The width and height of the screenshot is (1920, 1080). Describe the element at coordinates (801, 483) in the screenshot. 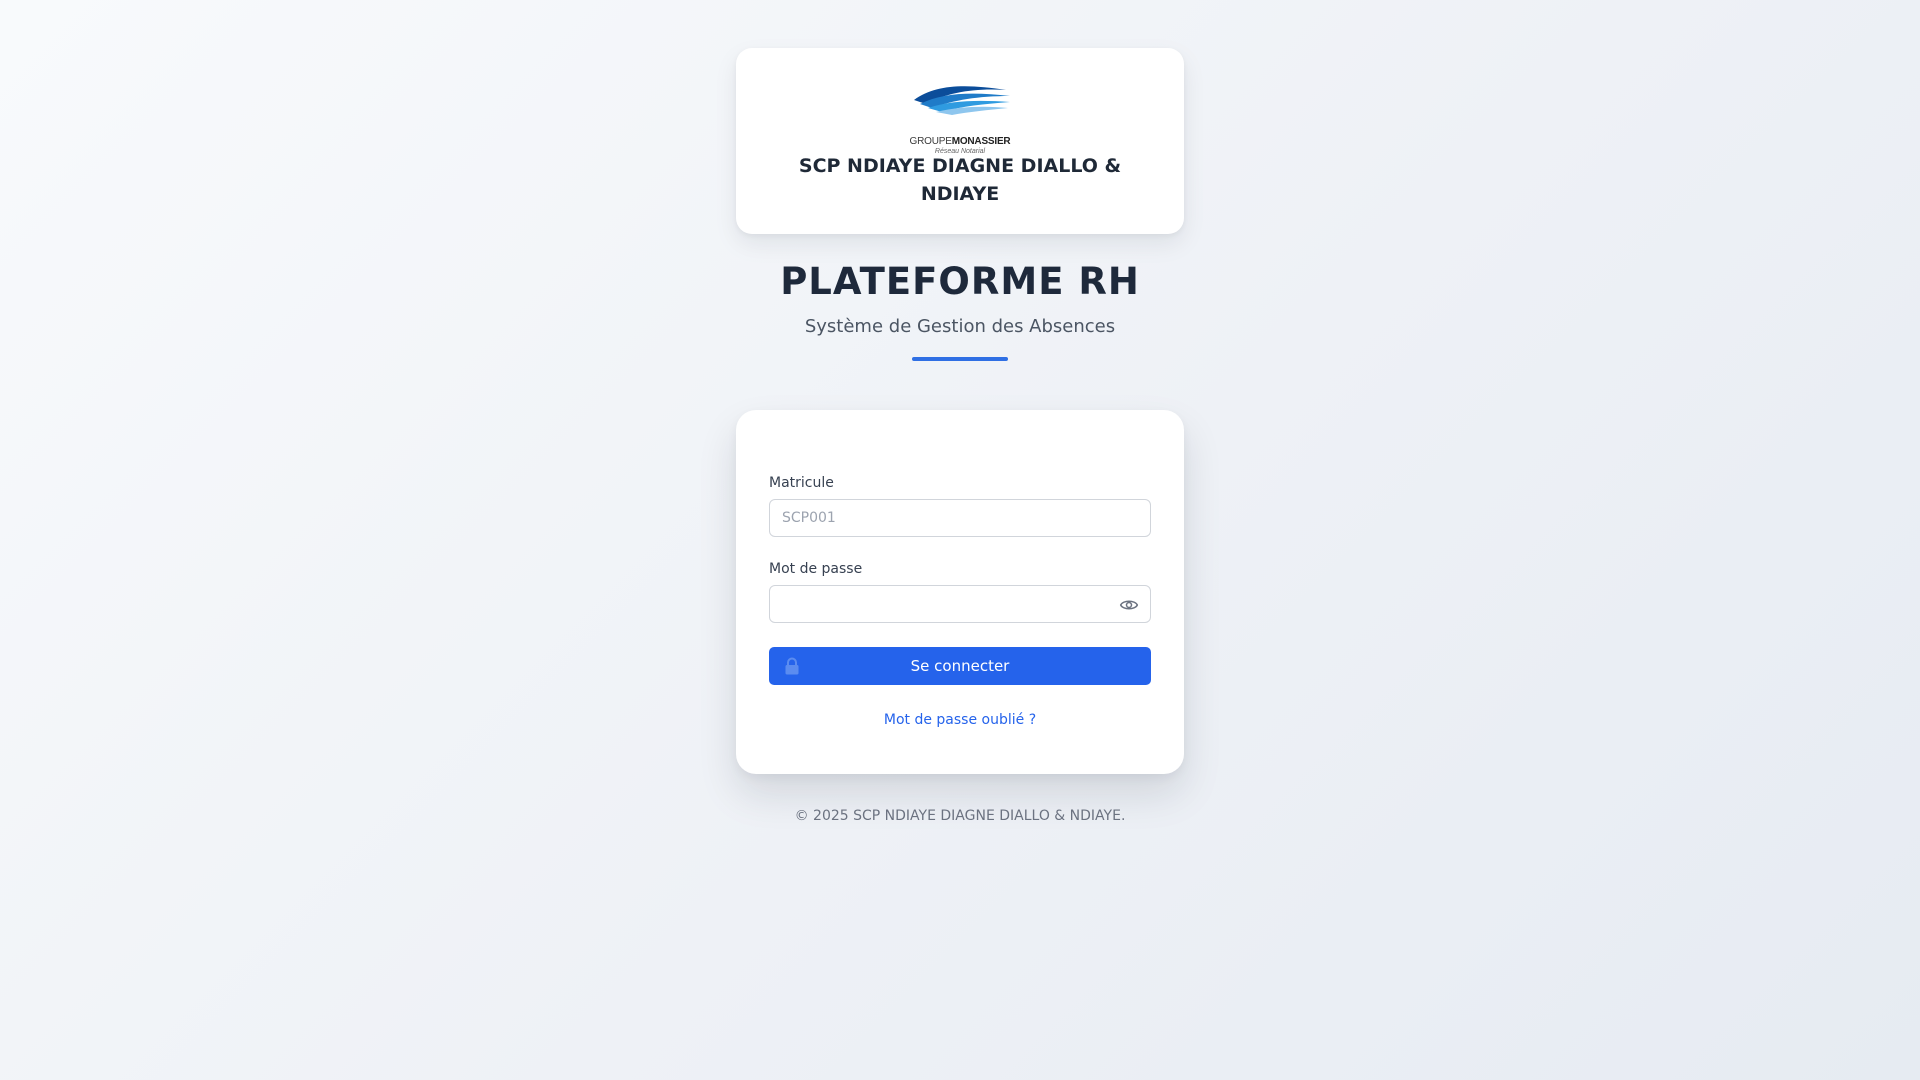

I see `matricule-label: Matricule` at that location.